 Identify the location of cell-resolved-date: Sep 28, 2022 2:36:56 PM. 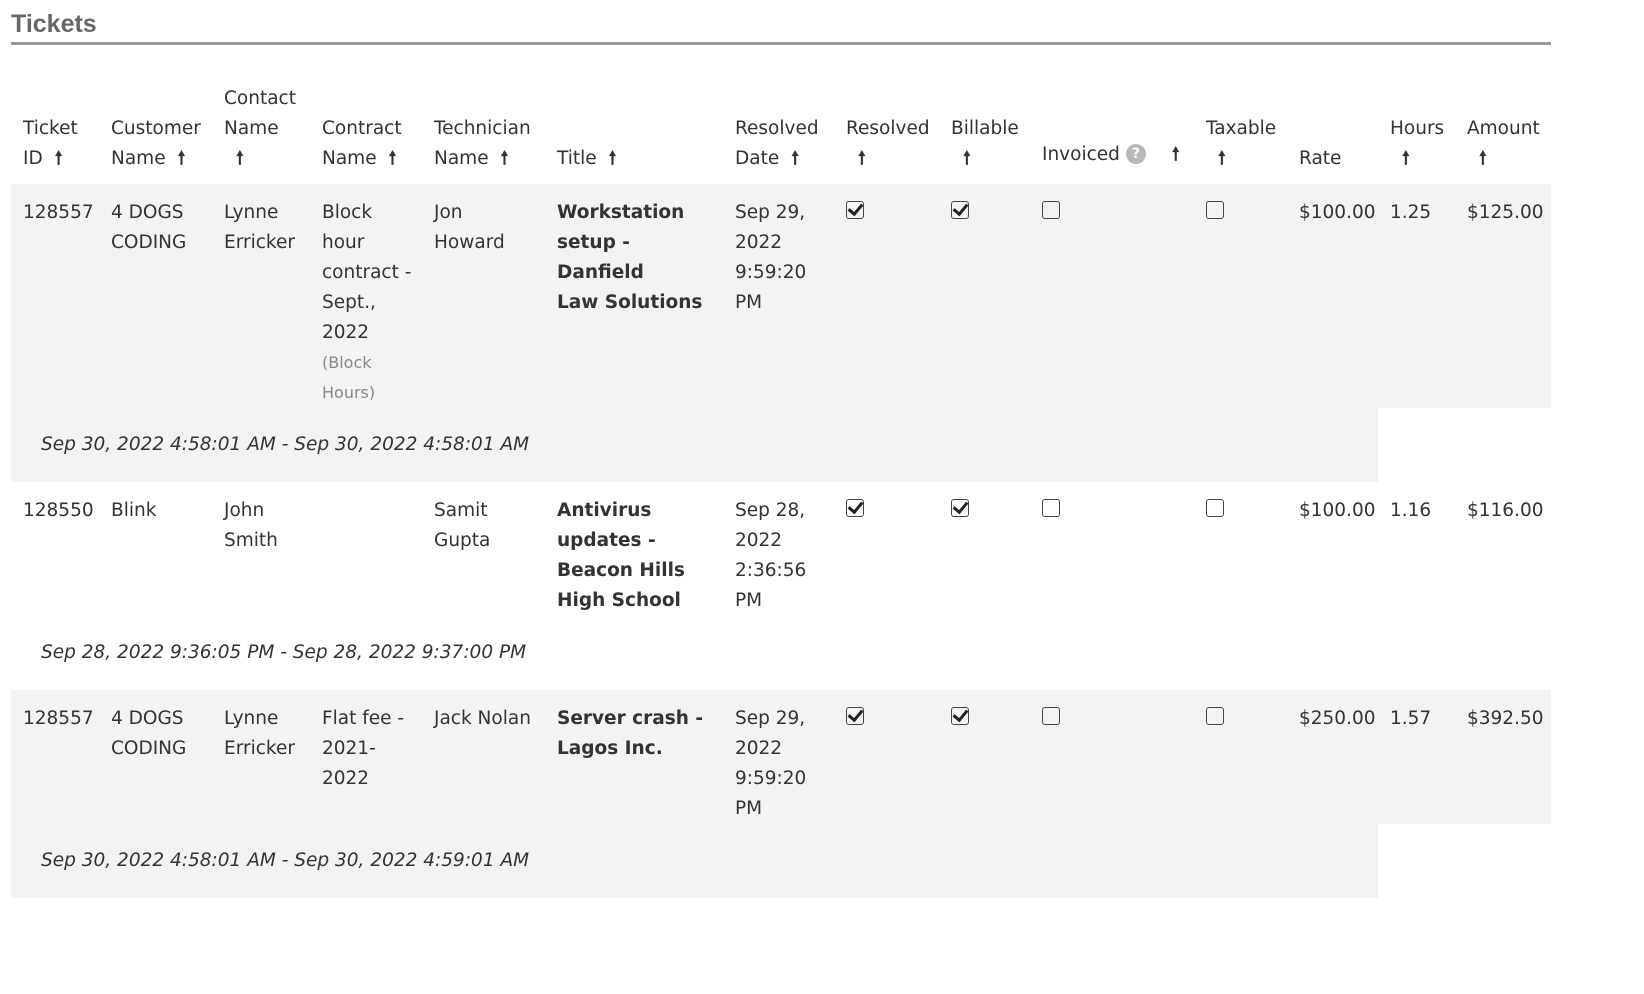
(778, 549).